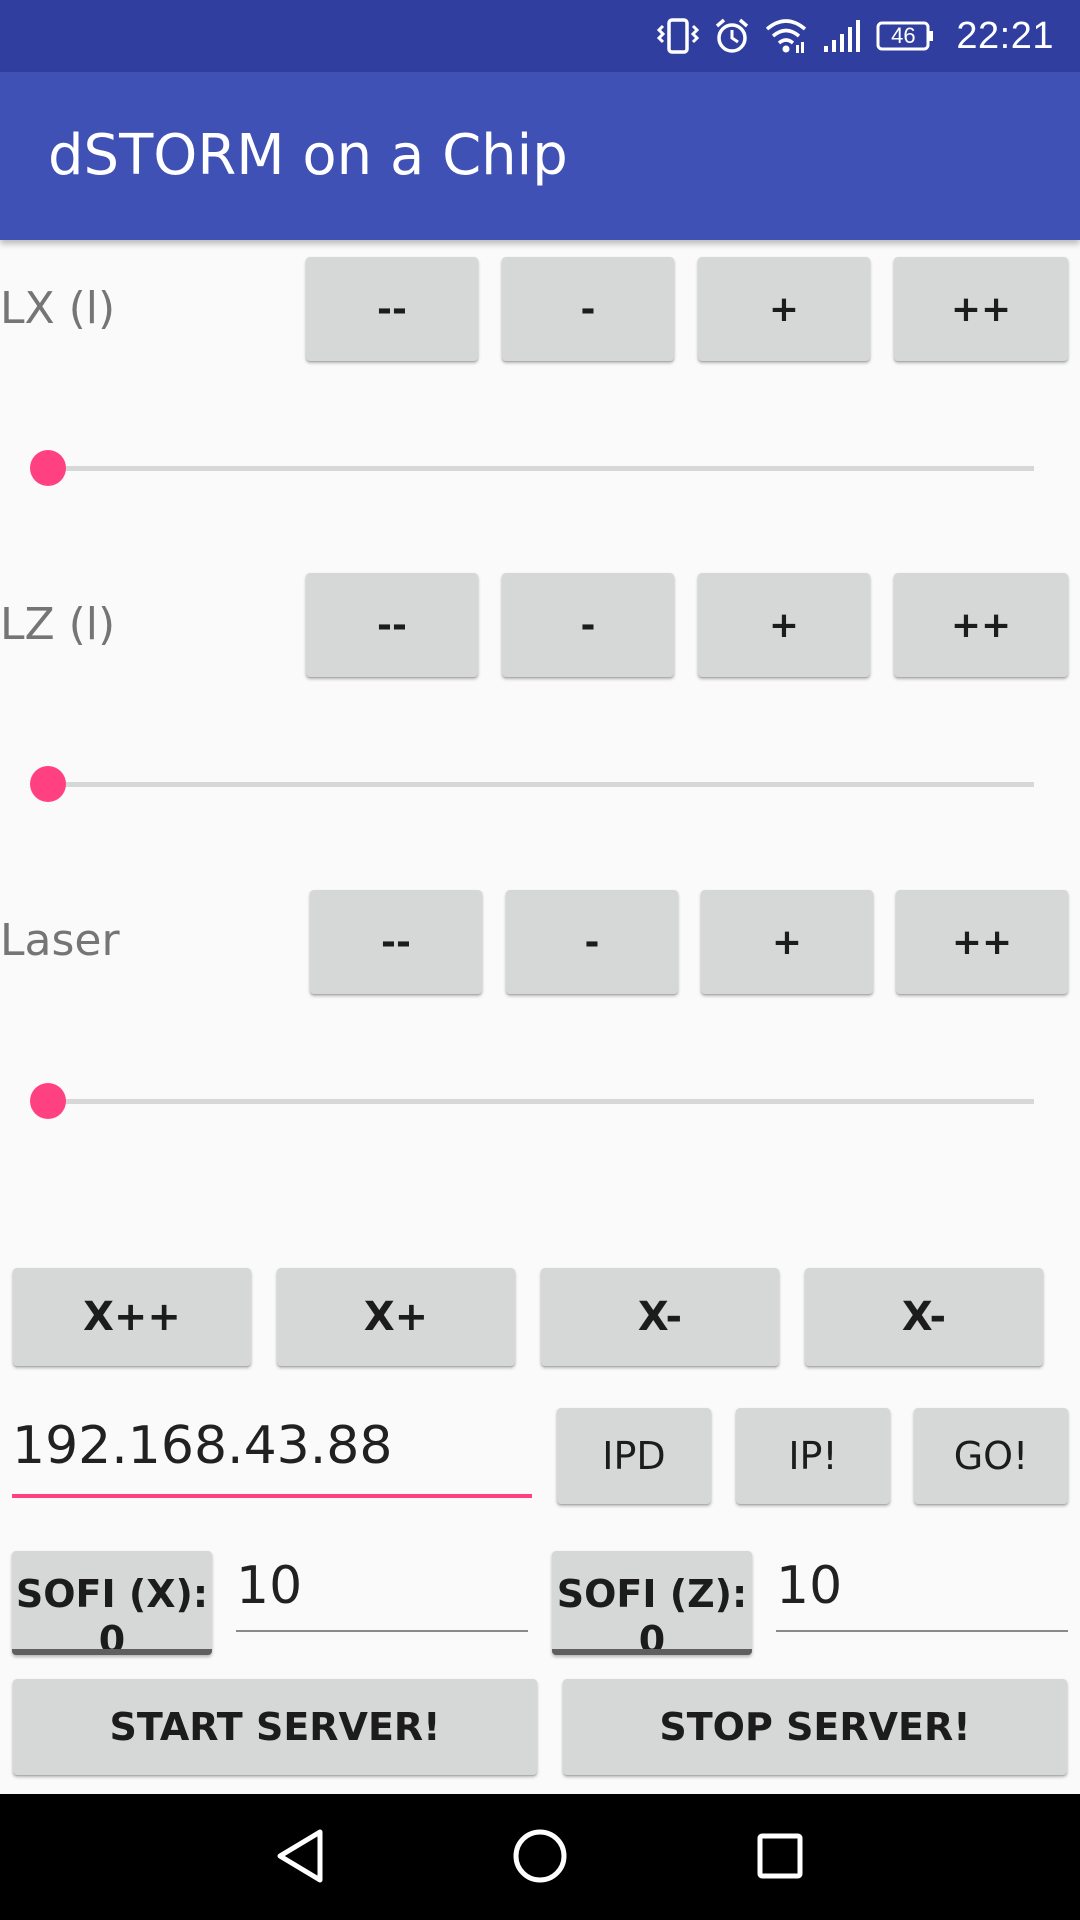  What do you see at coordinates (732, 36) in the screenshot?
I see `alarm-icon` at bounding box center [732, 36].